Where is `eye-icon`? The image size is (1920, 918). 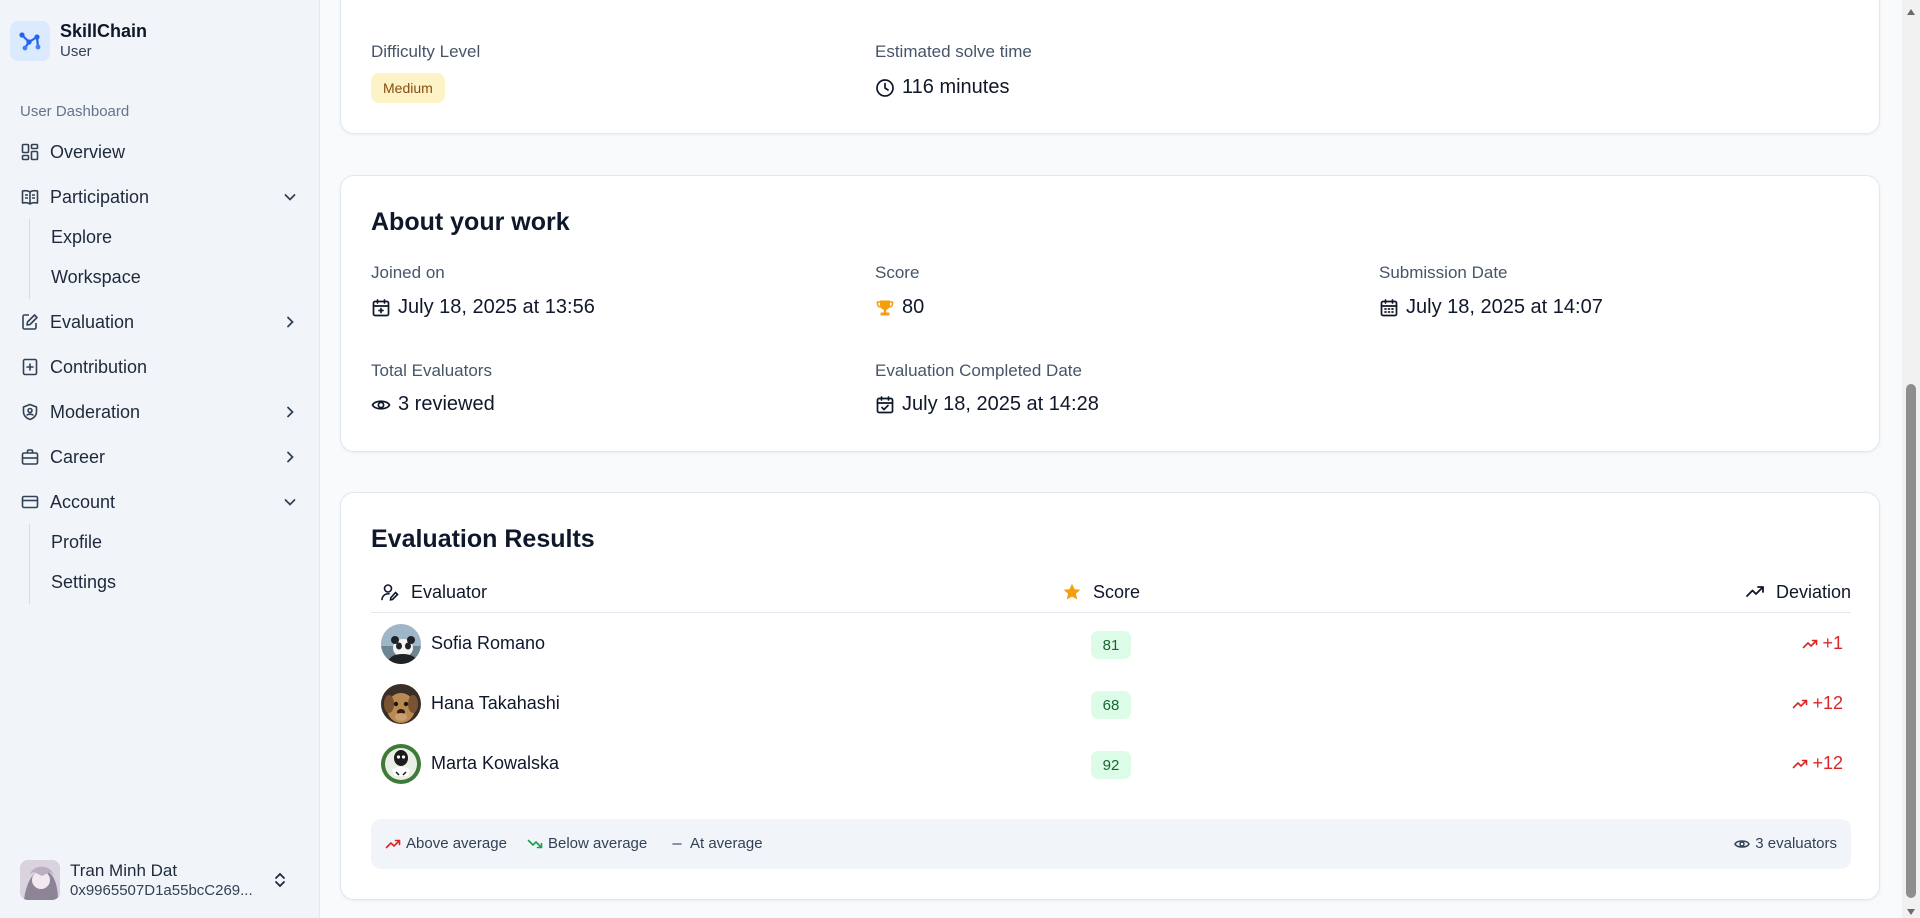 eye-icon is located at coordinates (381, 405).